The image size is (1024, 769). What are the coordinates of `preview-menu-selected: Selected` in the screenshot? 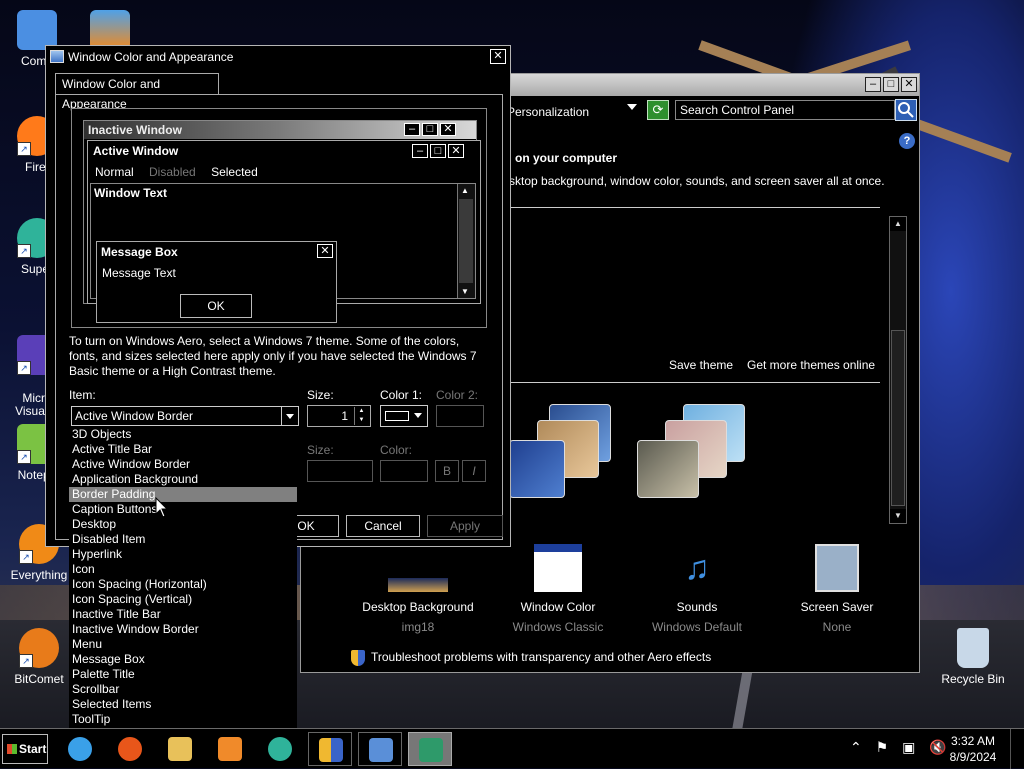 It's located at (234, 172).